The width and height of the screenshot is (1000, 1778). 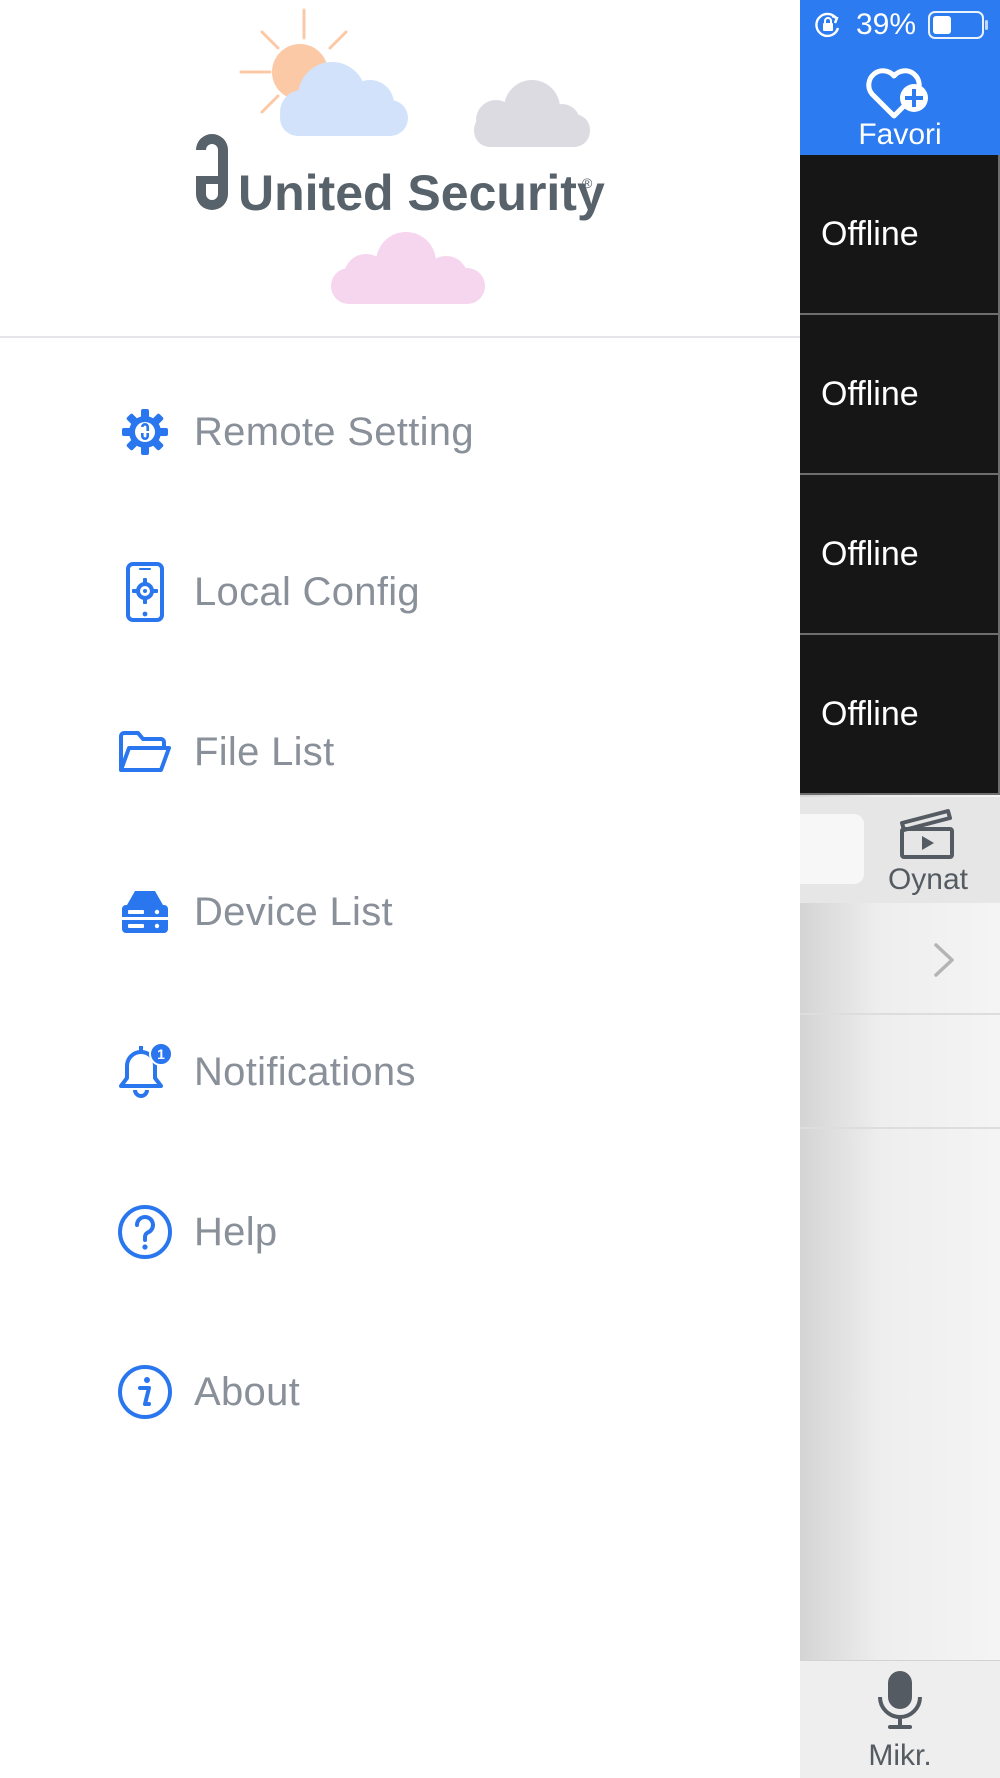 I want to click on heart-plus-icon, so click(x=897, y=93).